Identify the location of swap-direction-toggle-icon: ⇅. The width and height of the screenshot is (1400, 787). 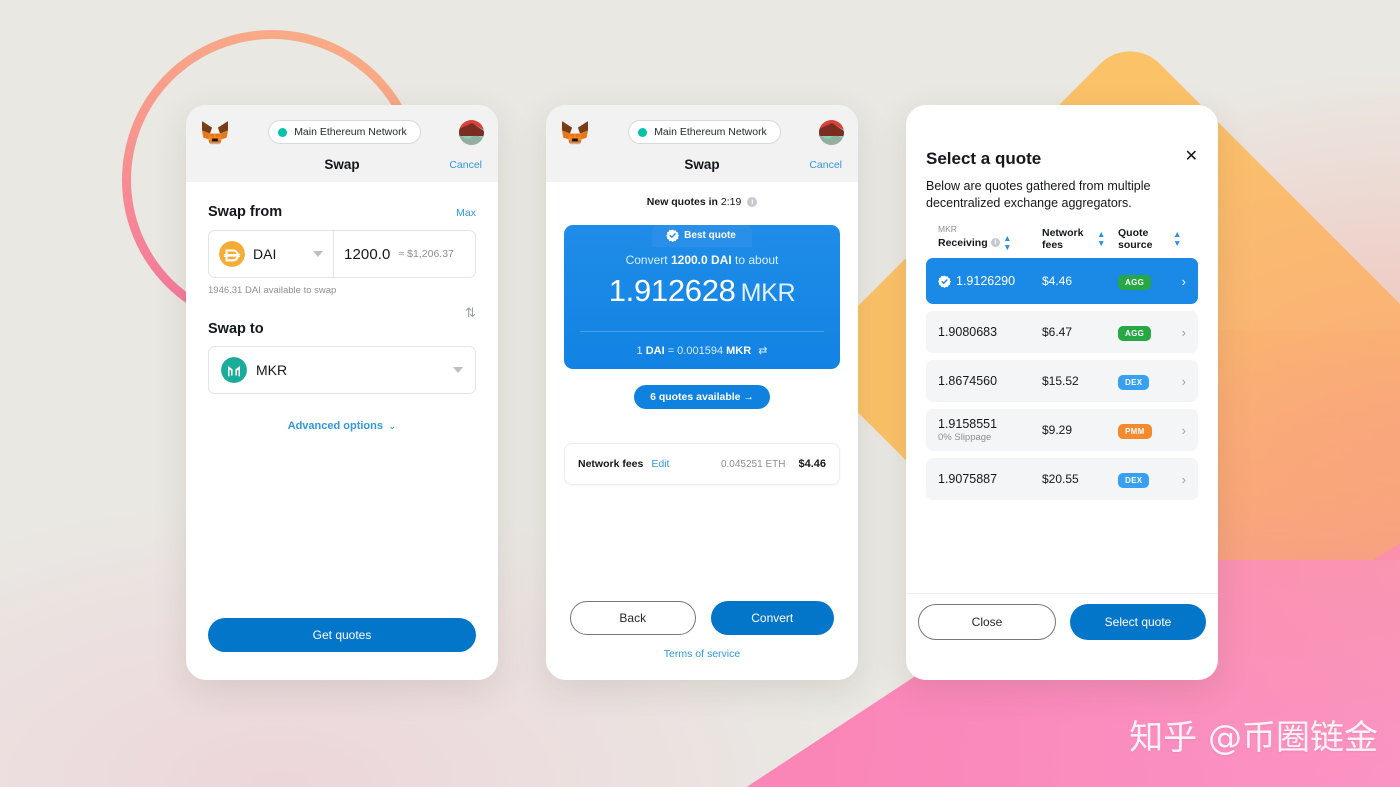
(470, 313).